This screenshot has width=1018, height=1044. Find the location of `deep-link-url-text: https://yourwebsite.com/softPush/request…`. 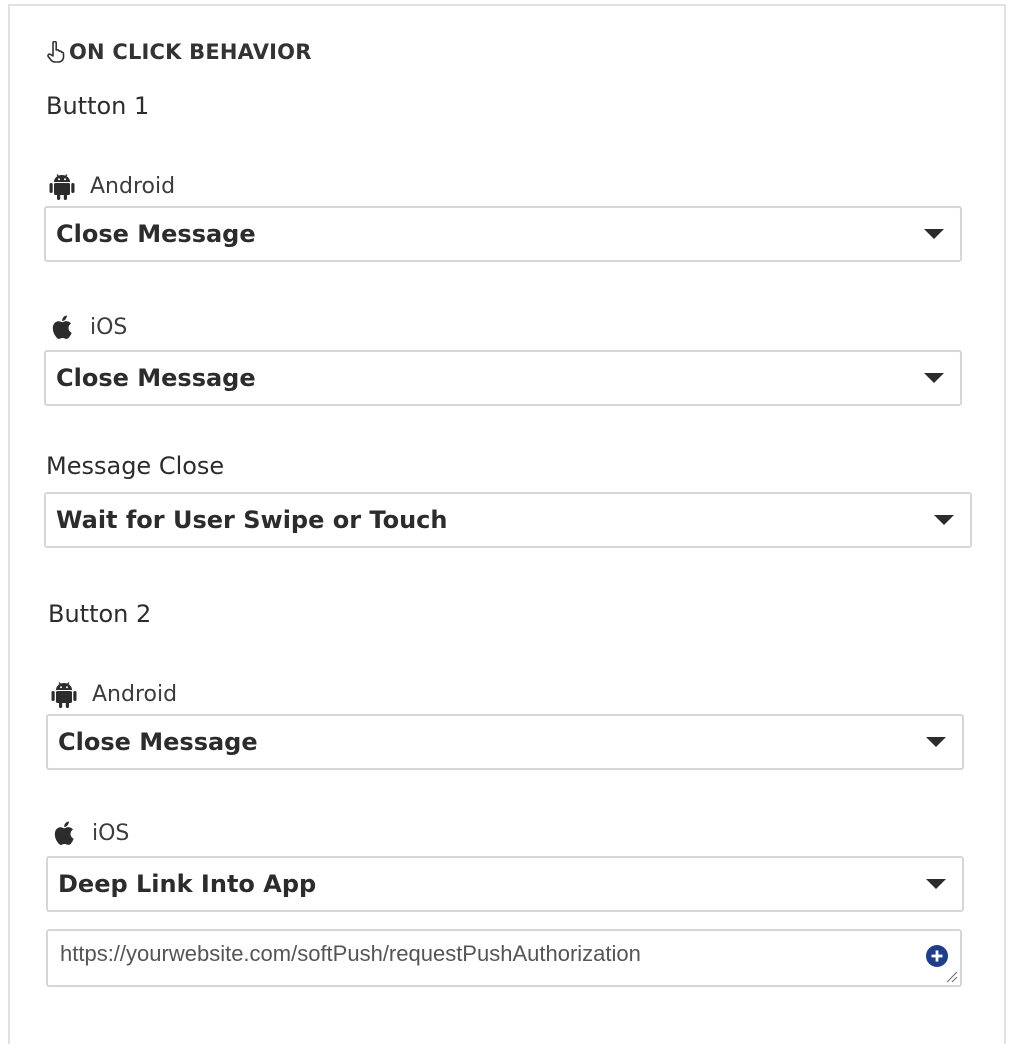

deep-link-url-text: https://yourwebsite.com/softPush/request… is located at coordinates (350, 953).